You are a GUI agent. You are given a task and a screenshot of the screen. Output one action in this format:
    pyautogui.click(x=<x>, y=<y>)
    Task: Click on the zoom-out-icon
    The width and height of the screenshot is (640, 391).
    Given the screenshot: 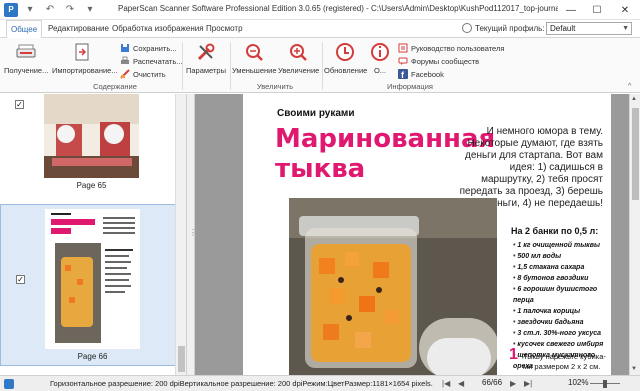 What is the action you would take?
    pyautogui.click(x=254, y=52)
    